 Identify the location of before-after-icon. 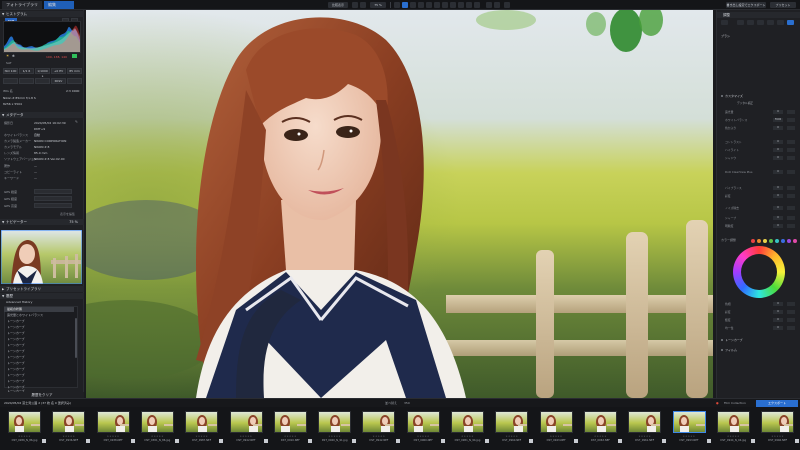
(507, 5).